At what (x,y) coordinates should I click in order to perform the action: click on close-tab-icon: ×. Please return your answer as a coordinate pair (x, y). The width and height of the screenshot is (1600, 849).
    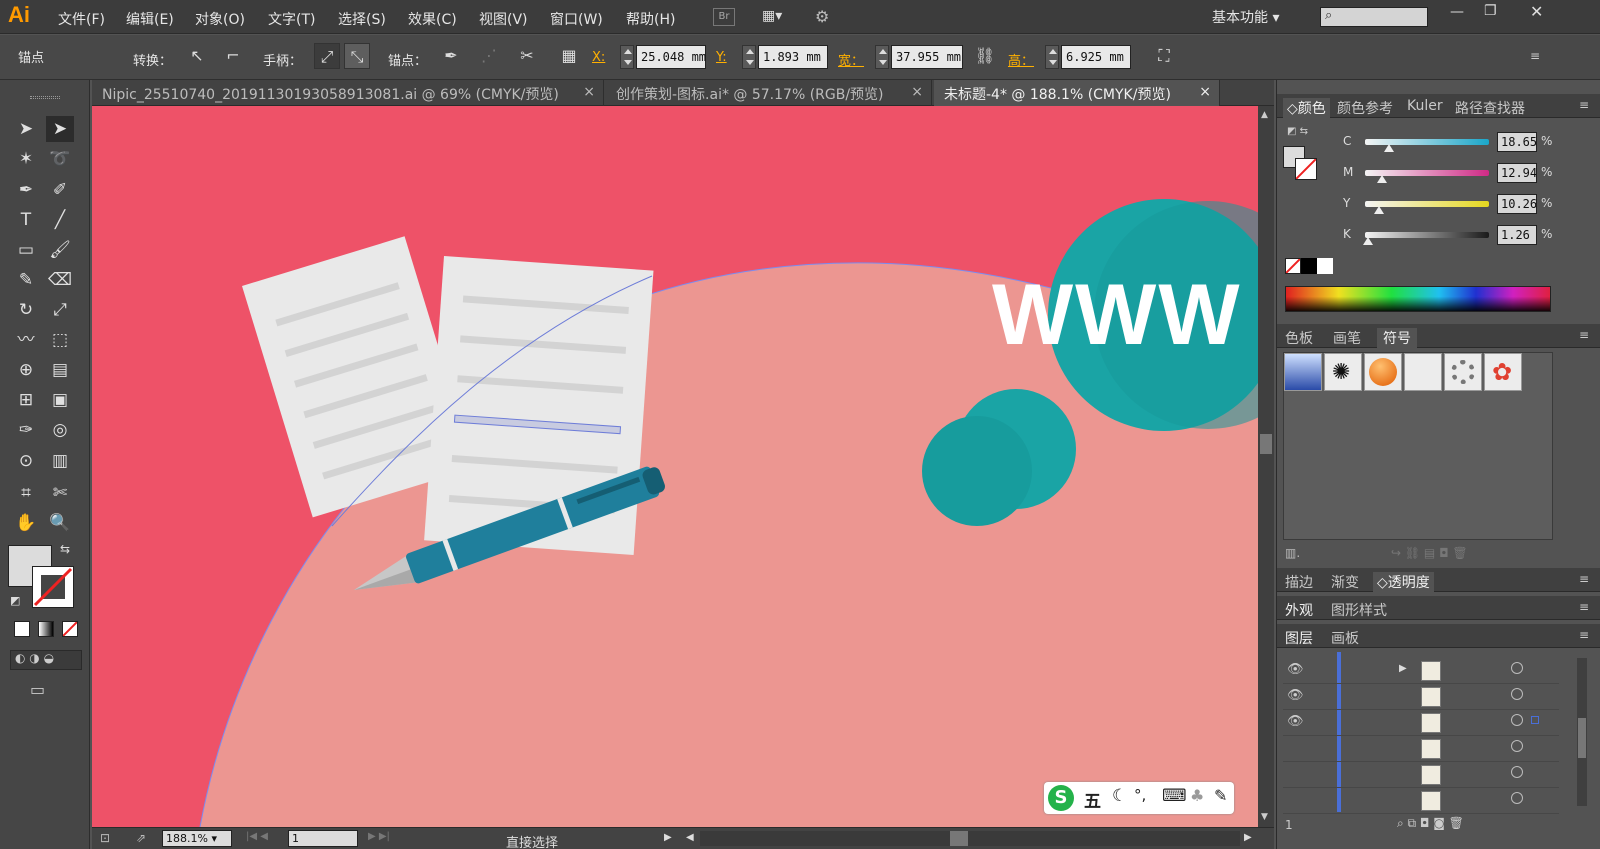
    Looking at the image, I should click on (589, 92).